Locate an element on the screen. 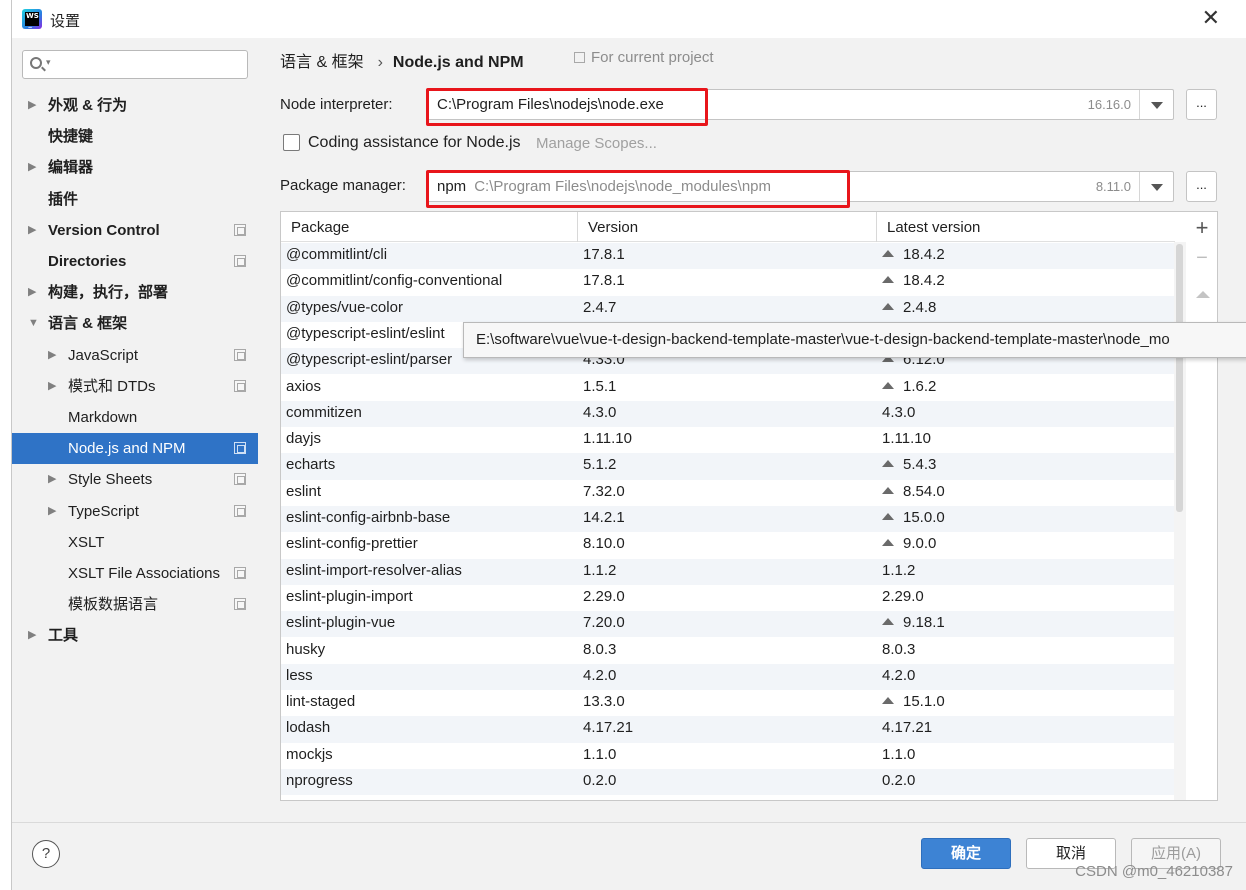 The width and height of the screenshot is (1246, 890). sidebar-item: ▶ Version Control is located at coordinates (135, 230).